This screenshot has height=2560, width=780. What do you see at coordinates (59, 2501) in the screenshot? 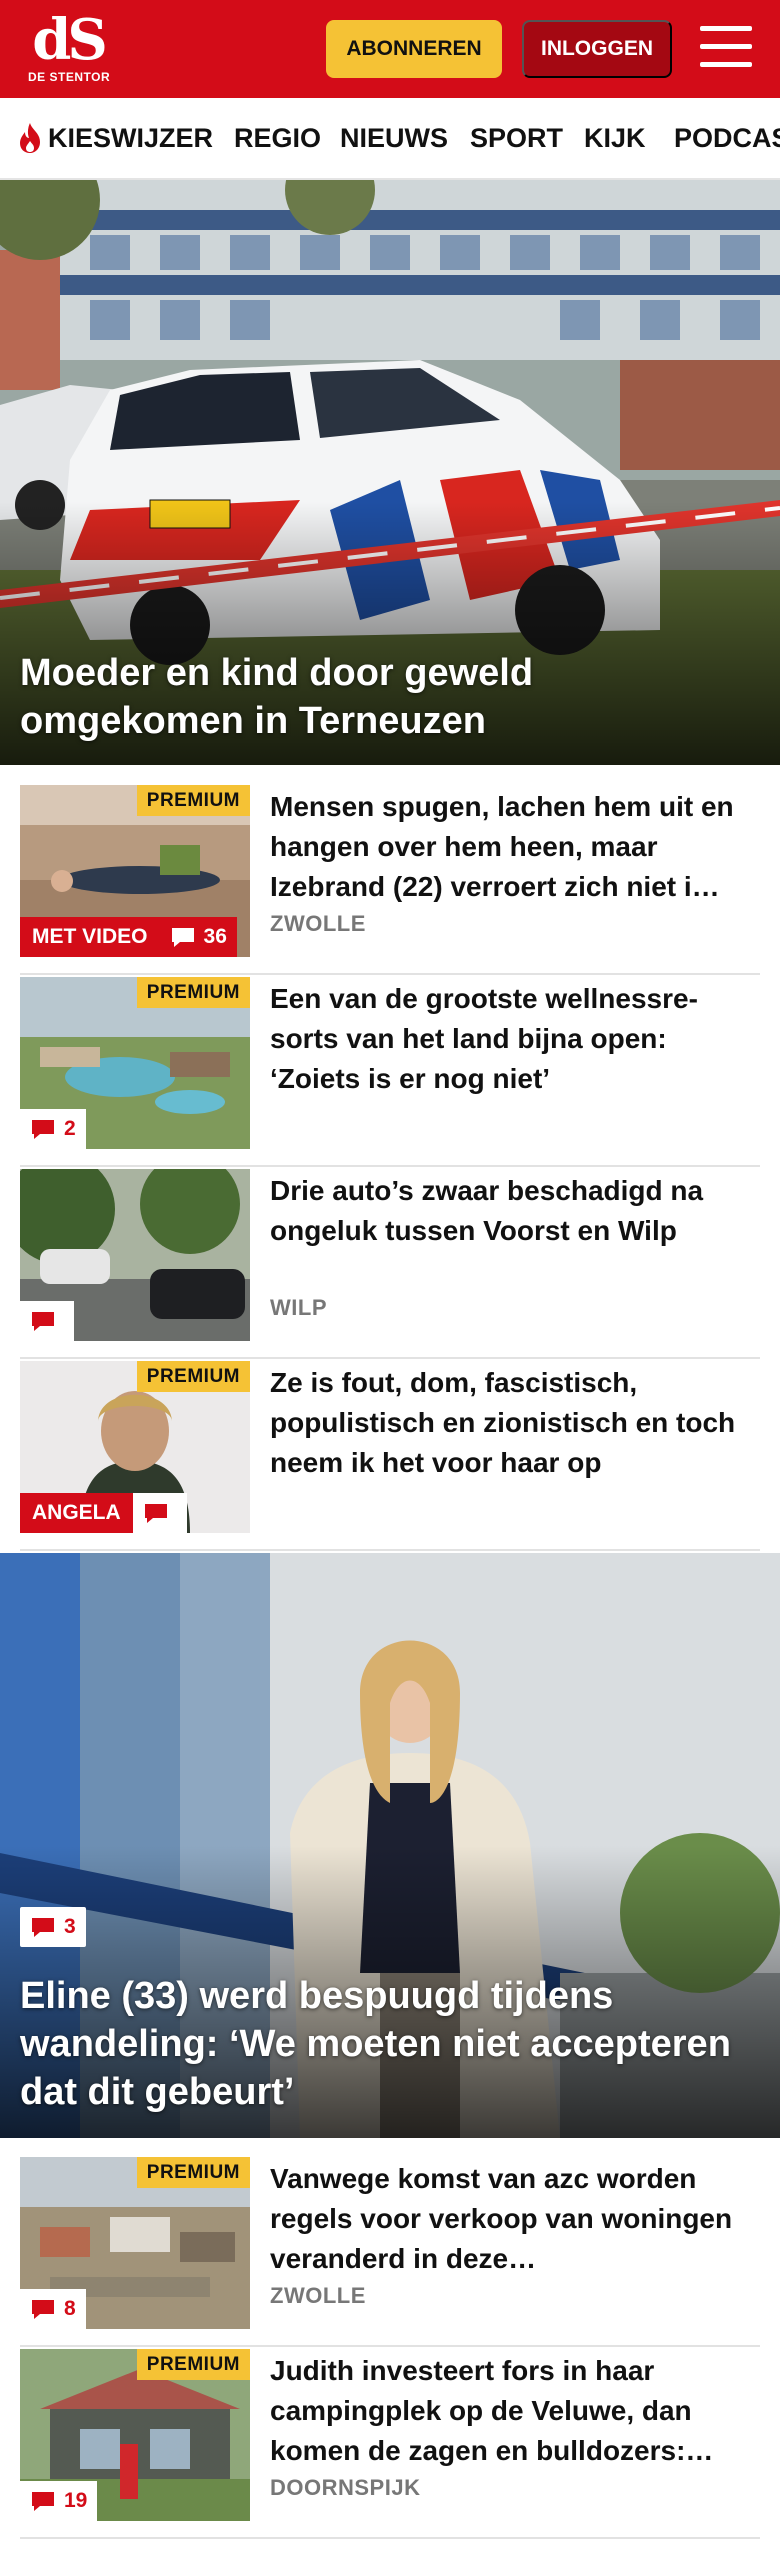
I see `comment-count: 19` at bounding box center [59, 2501].